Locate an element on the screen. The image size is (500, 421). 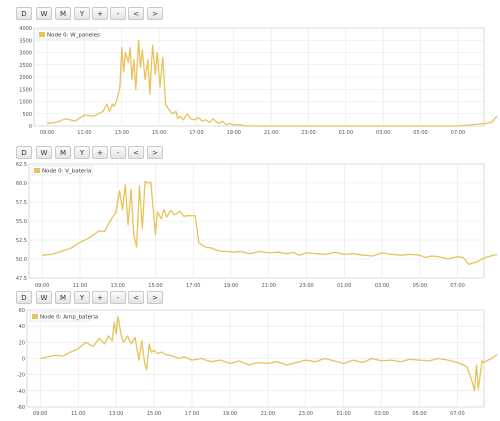
y-tick-label: 62.5 is located at coordinates (21, 165).